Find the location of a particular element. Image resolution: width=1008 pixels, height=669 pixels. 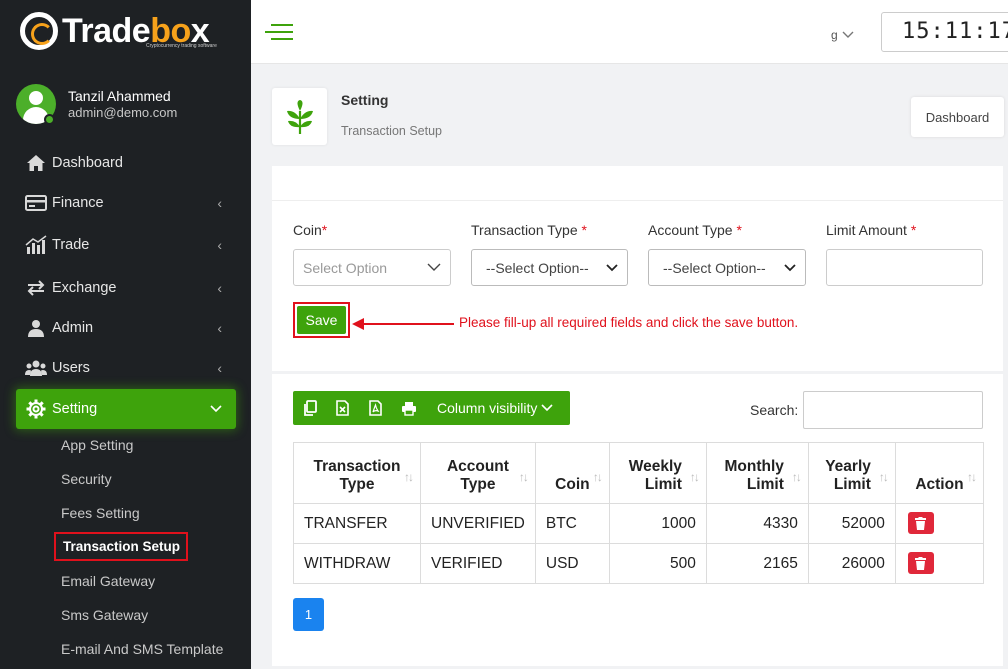

column-header-weekly-limit: Weekly Limit ↑↓ is located at coordinates (657, 473).